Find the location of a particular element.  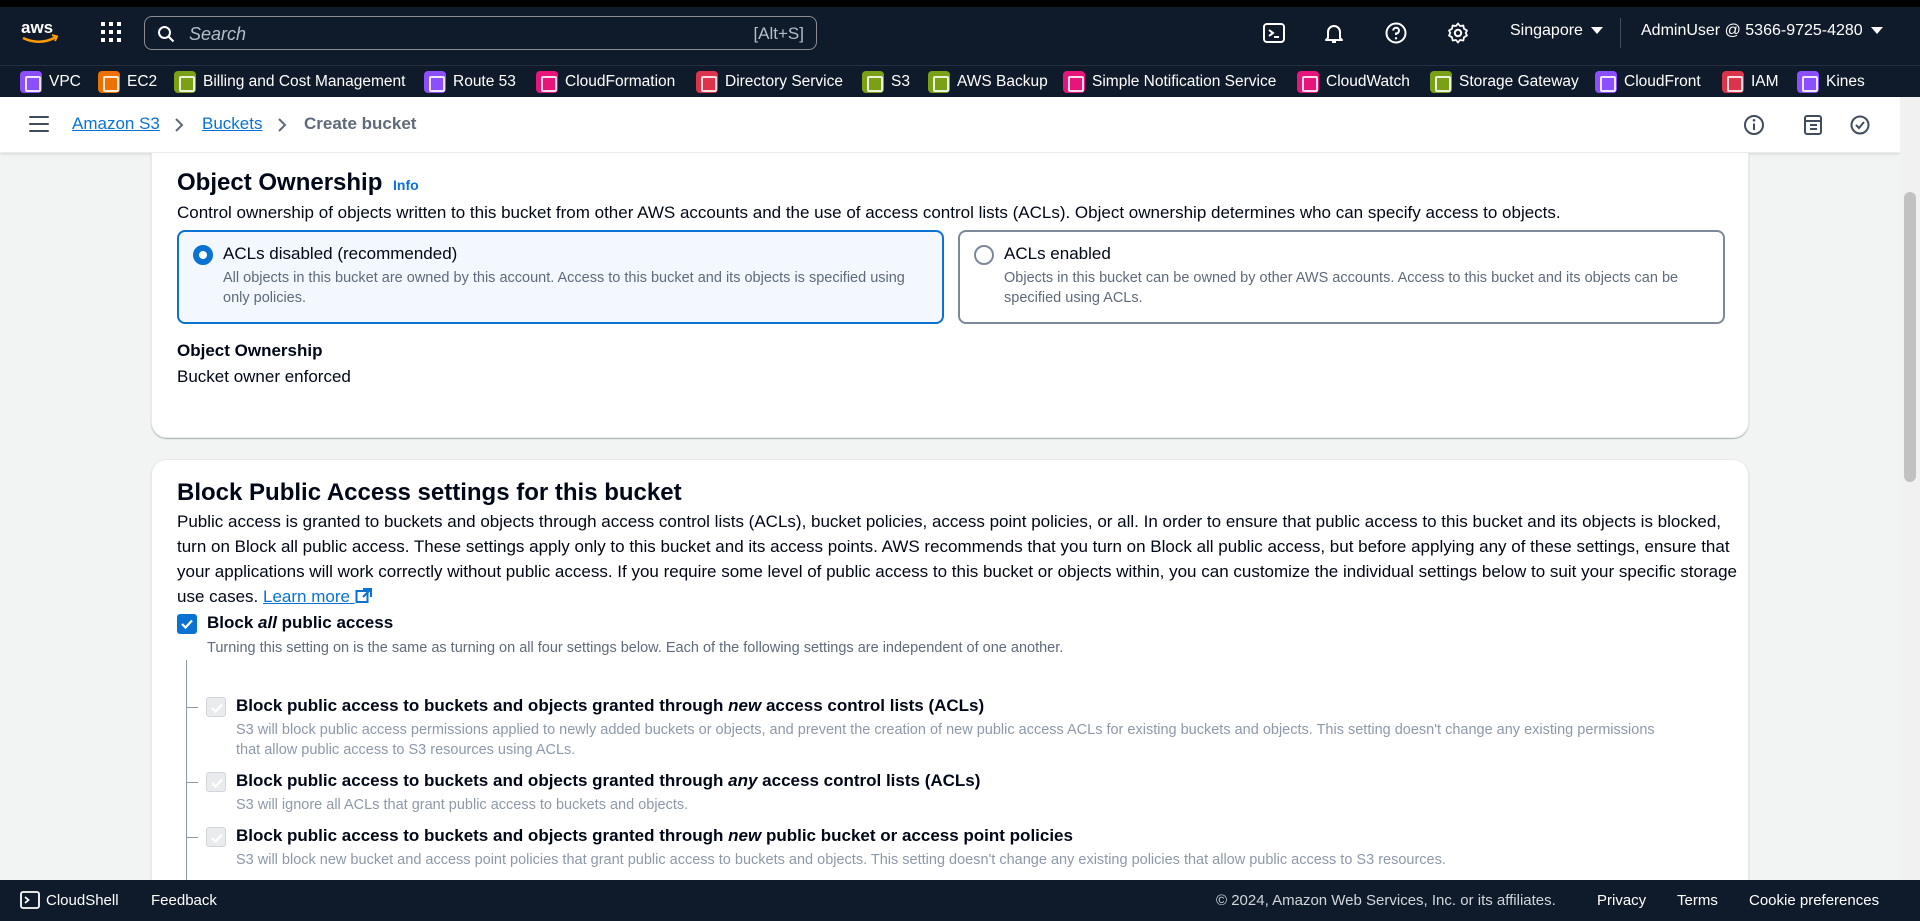

favorite-billing: Billing and Cost Management is located at coordinates (289, 82).